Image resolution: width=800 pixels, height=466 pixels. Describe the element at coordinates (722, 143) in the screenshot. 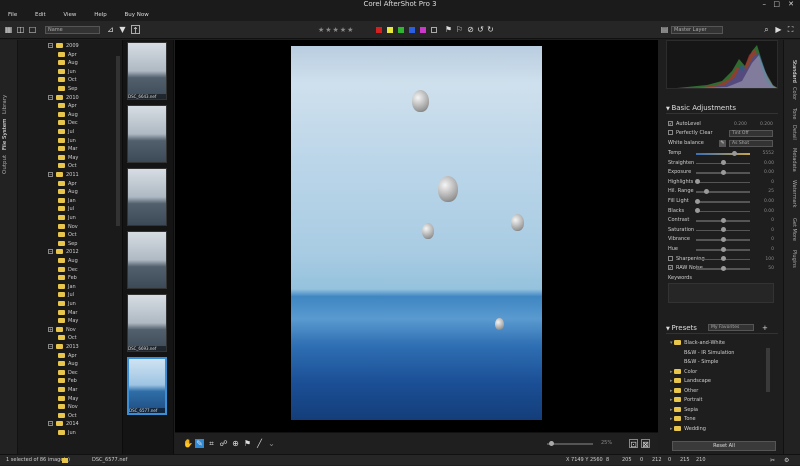

I see `eyedropper-icon: ✎` at that location.